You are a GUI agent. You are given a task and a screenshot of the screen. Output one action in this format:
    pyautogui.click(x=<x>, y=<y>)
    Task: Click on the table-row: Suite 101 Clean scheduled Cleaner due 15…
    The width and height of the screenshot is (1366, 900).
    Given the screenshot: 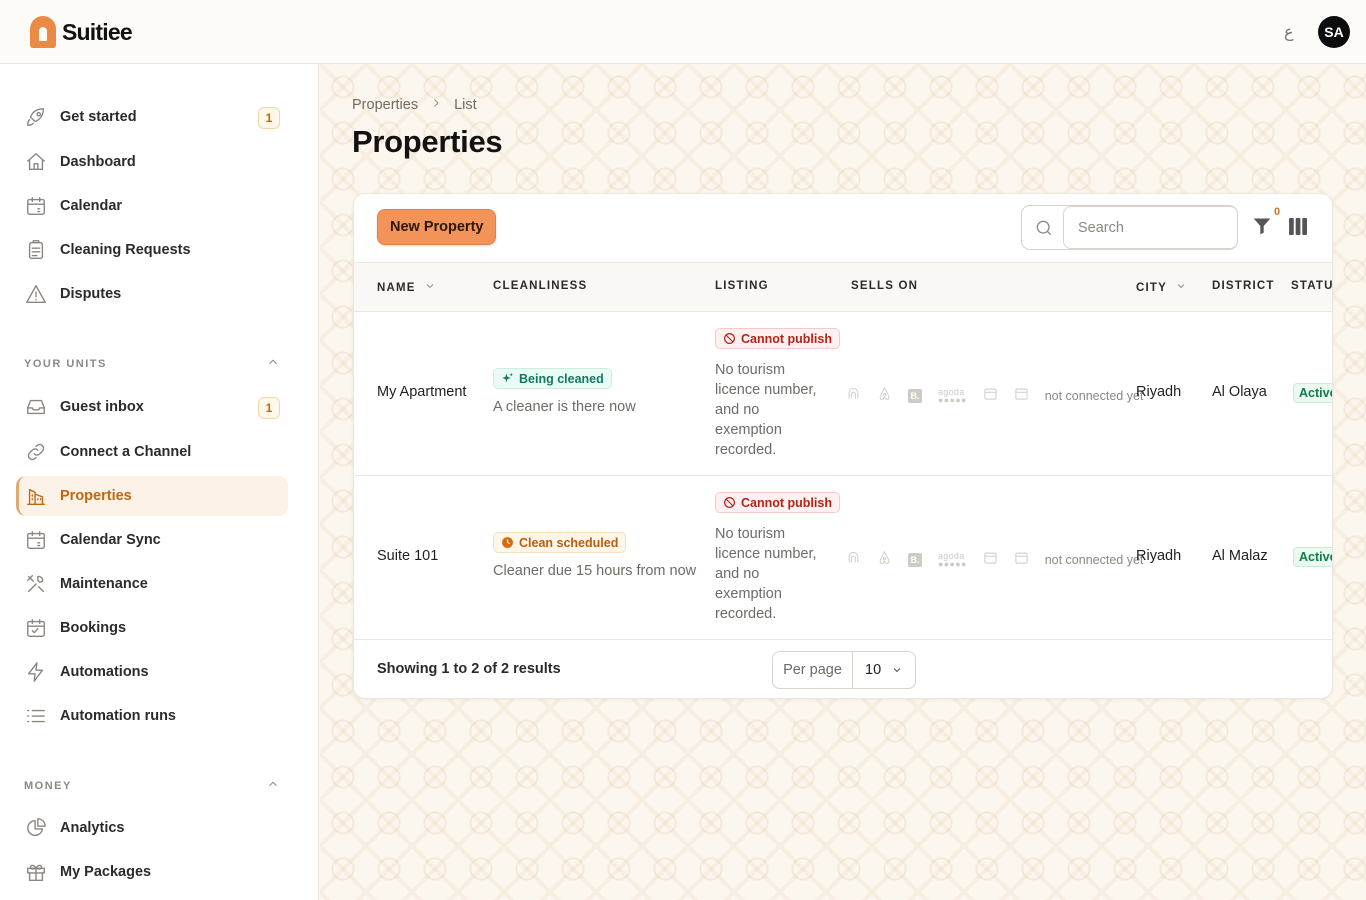 What is the action you would take?
    pyautogui.click(x=843, y=558)
    